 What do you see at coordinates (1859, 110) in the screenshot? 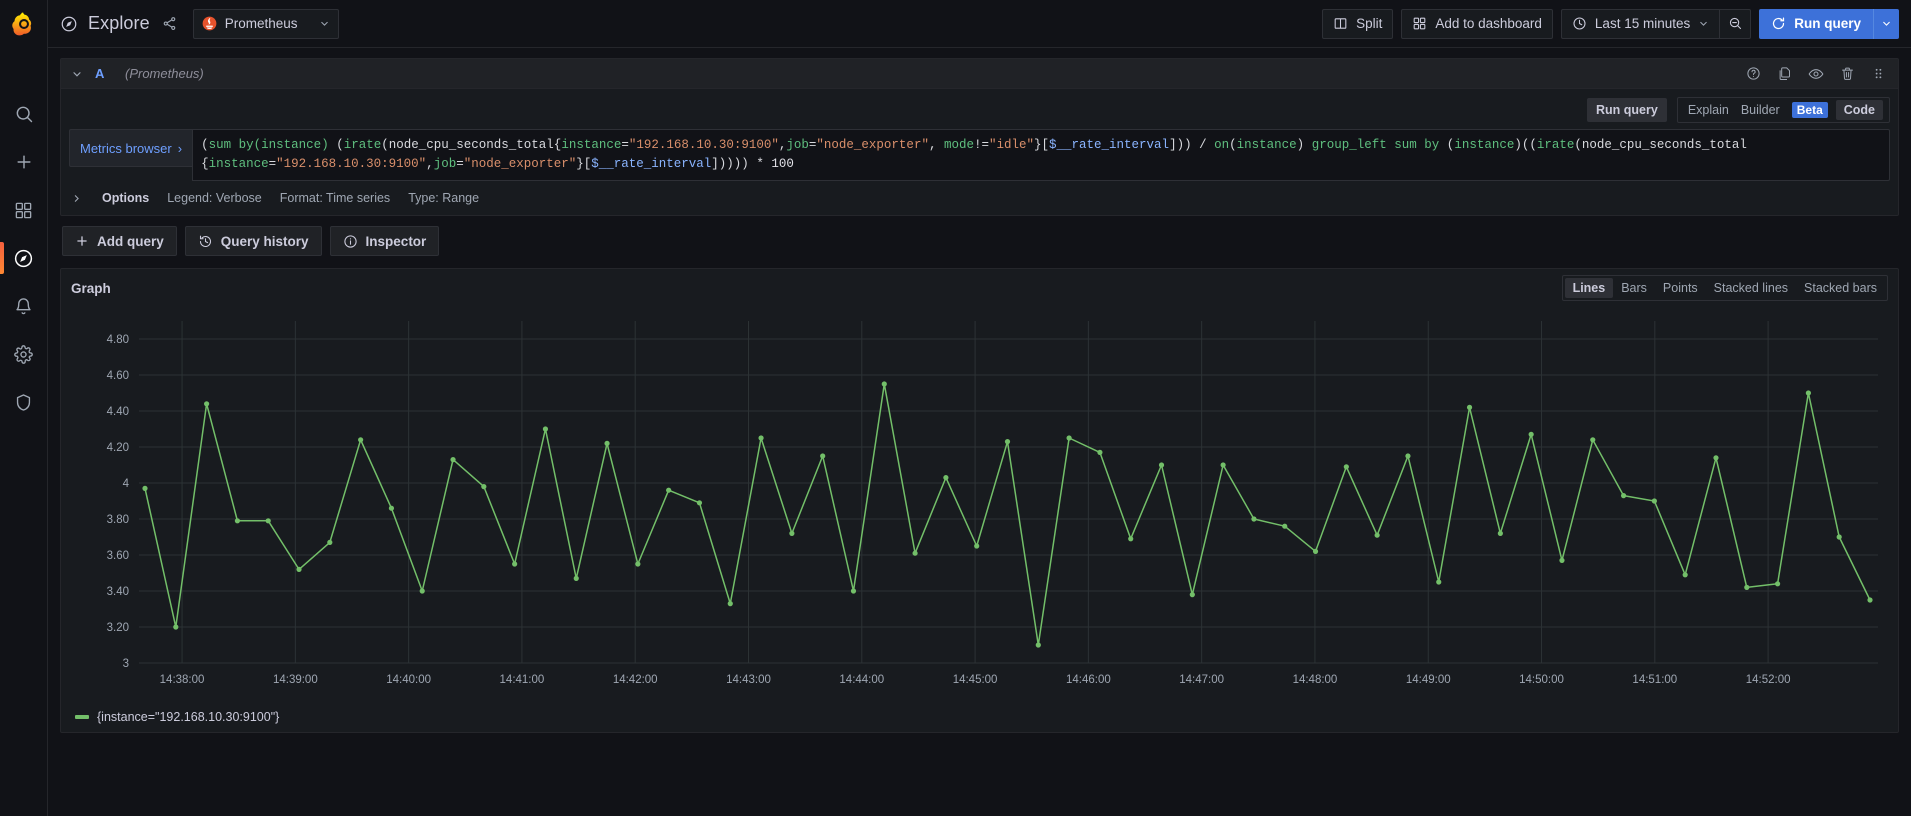
I see `code-mode-tab: Code` at bounding box center [1859, 110].